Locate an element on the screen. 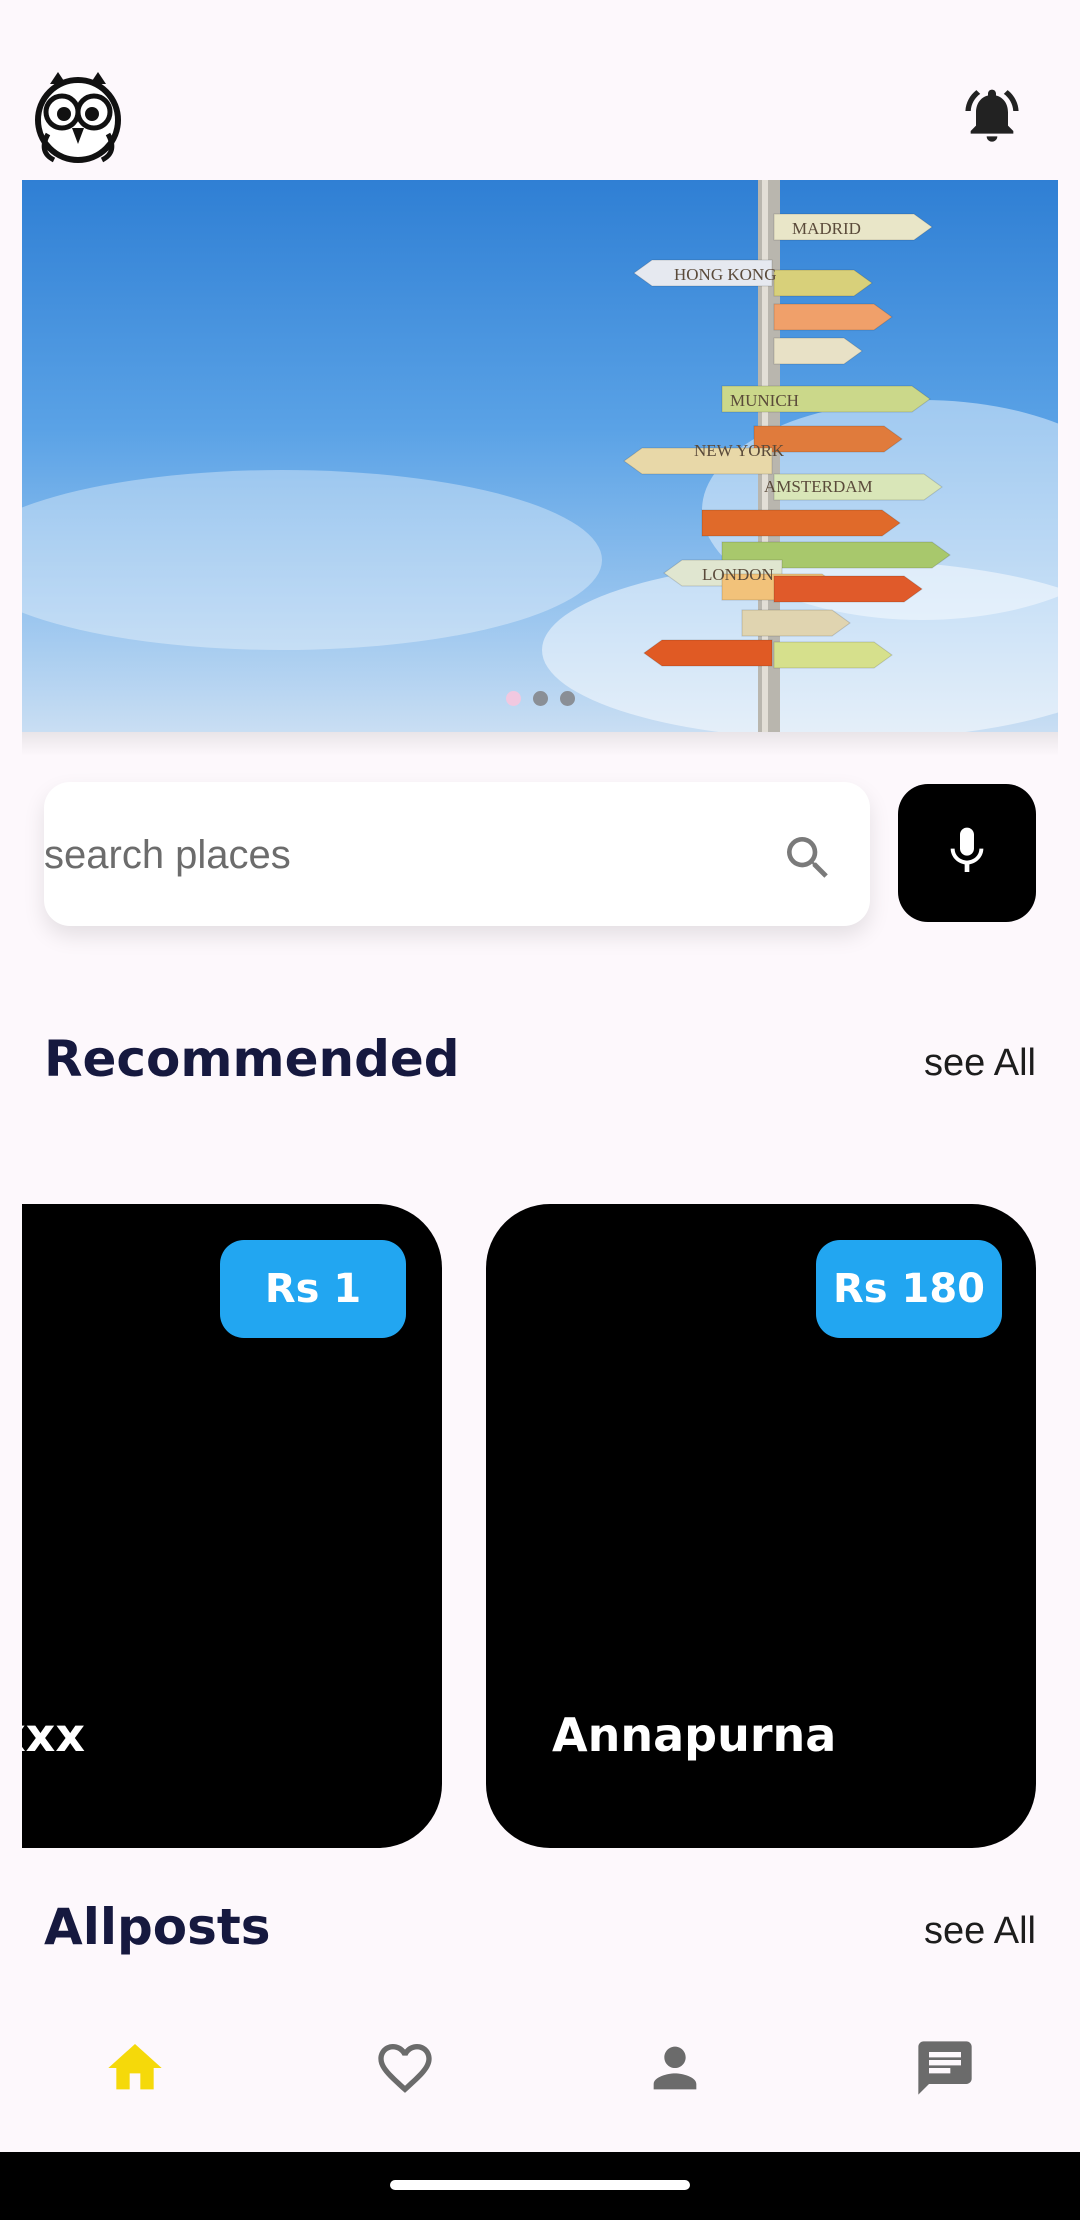 This screenshot has width=1080, height=2220. nav-home is located at coordinates (135, 2070).